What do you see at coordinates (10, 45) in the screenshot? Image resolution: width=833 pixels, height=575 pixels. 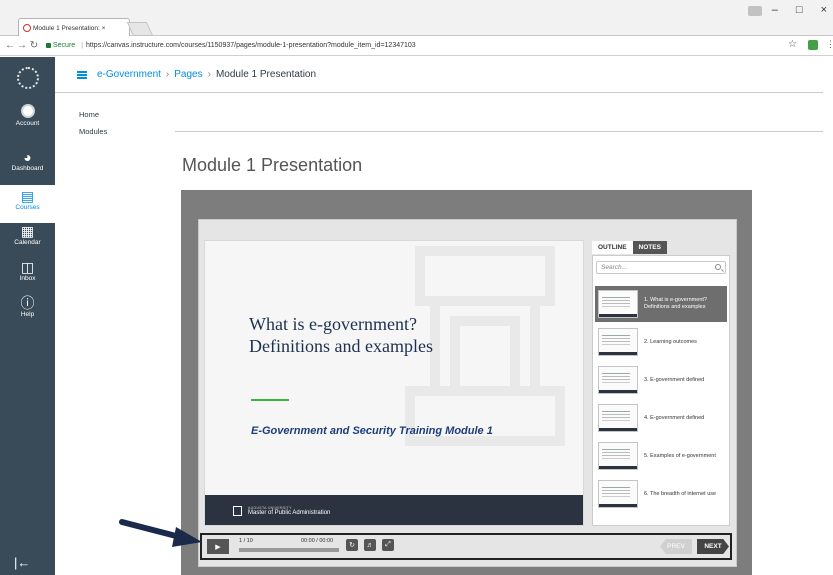 I see `back-arrow-icon: ←` at bounding box center [10, 45].